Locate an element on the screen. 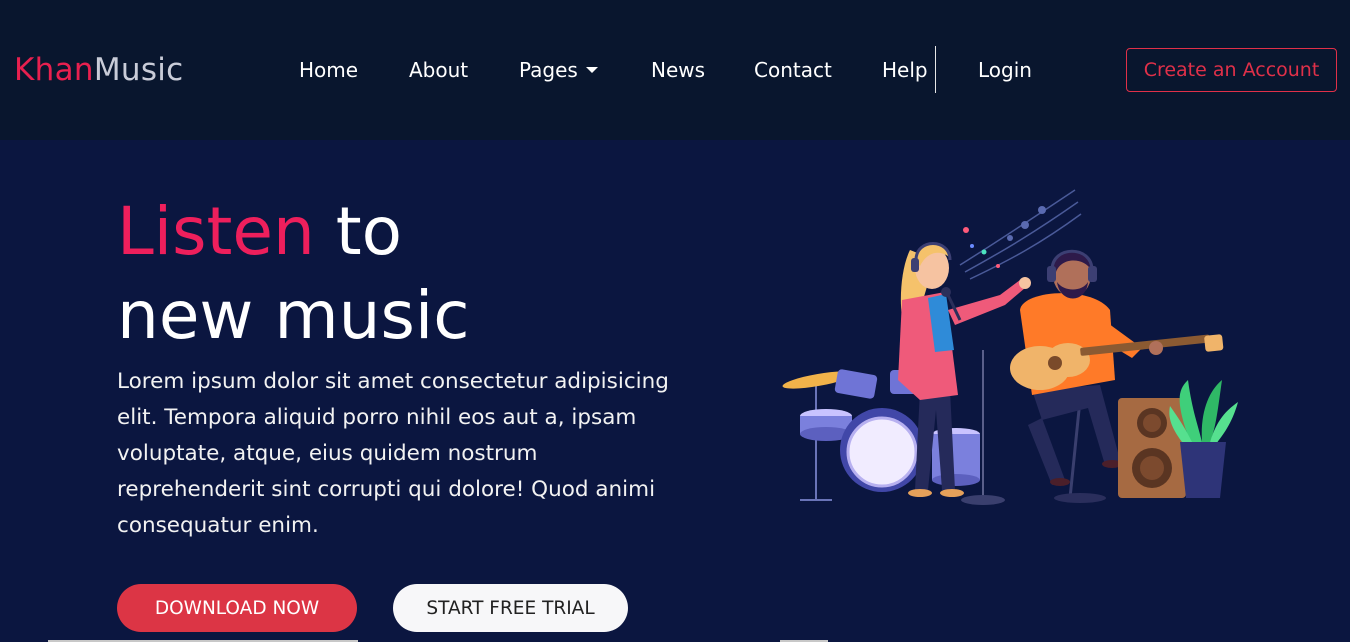  download-now-button: DOWNLOAD NOW is located at coordinates (237, 608).